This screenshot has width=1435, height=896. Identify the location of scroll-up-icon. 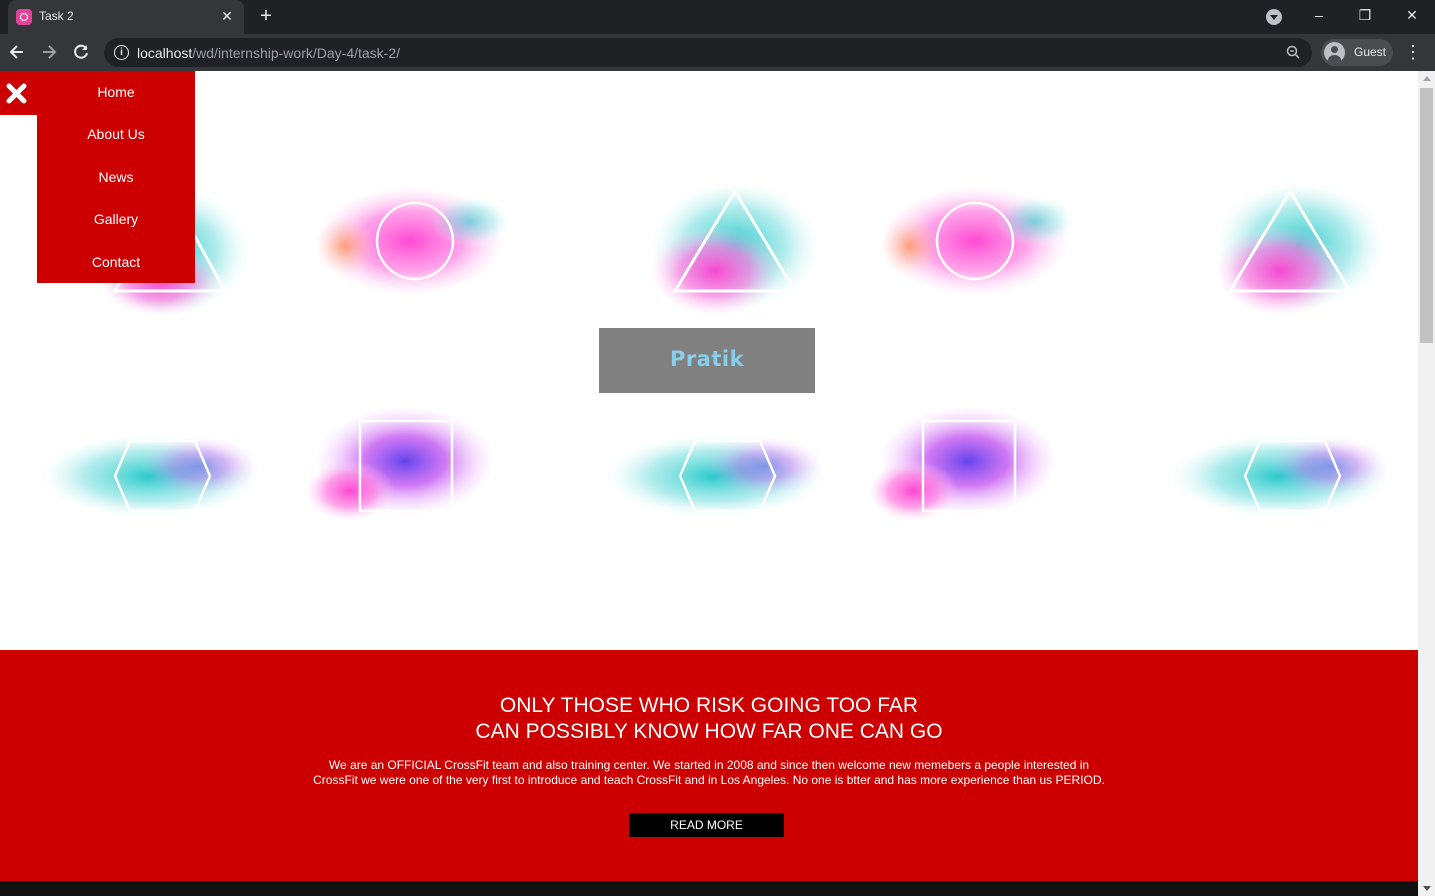
(1427, 78).